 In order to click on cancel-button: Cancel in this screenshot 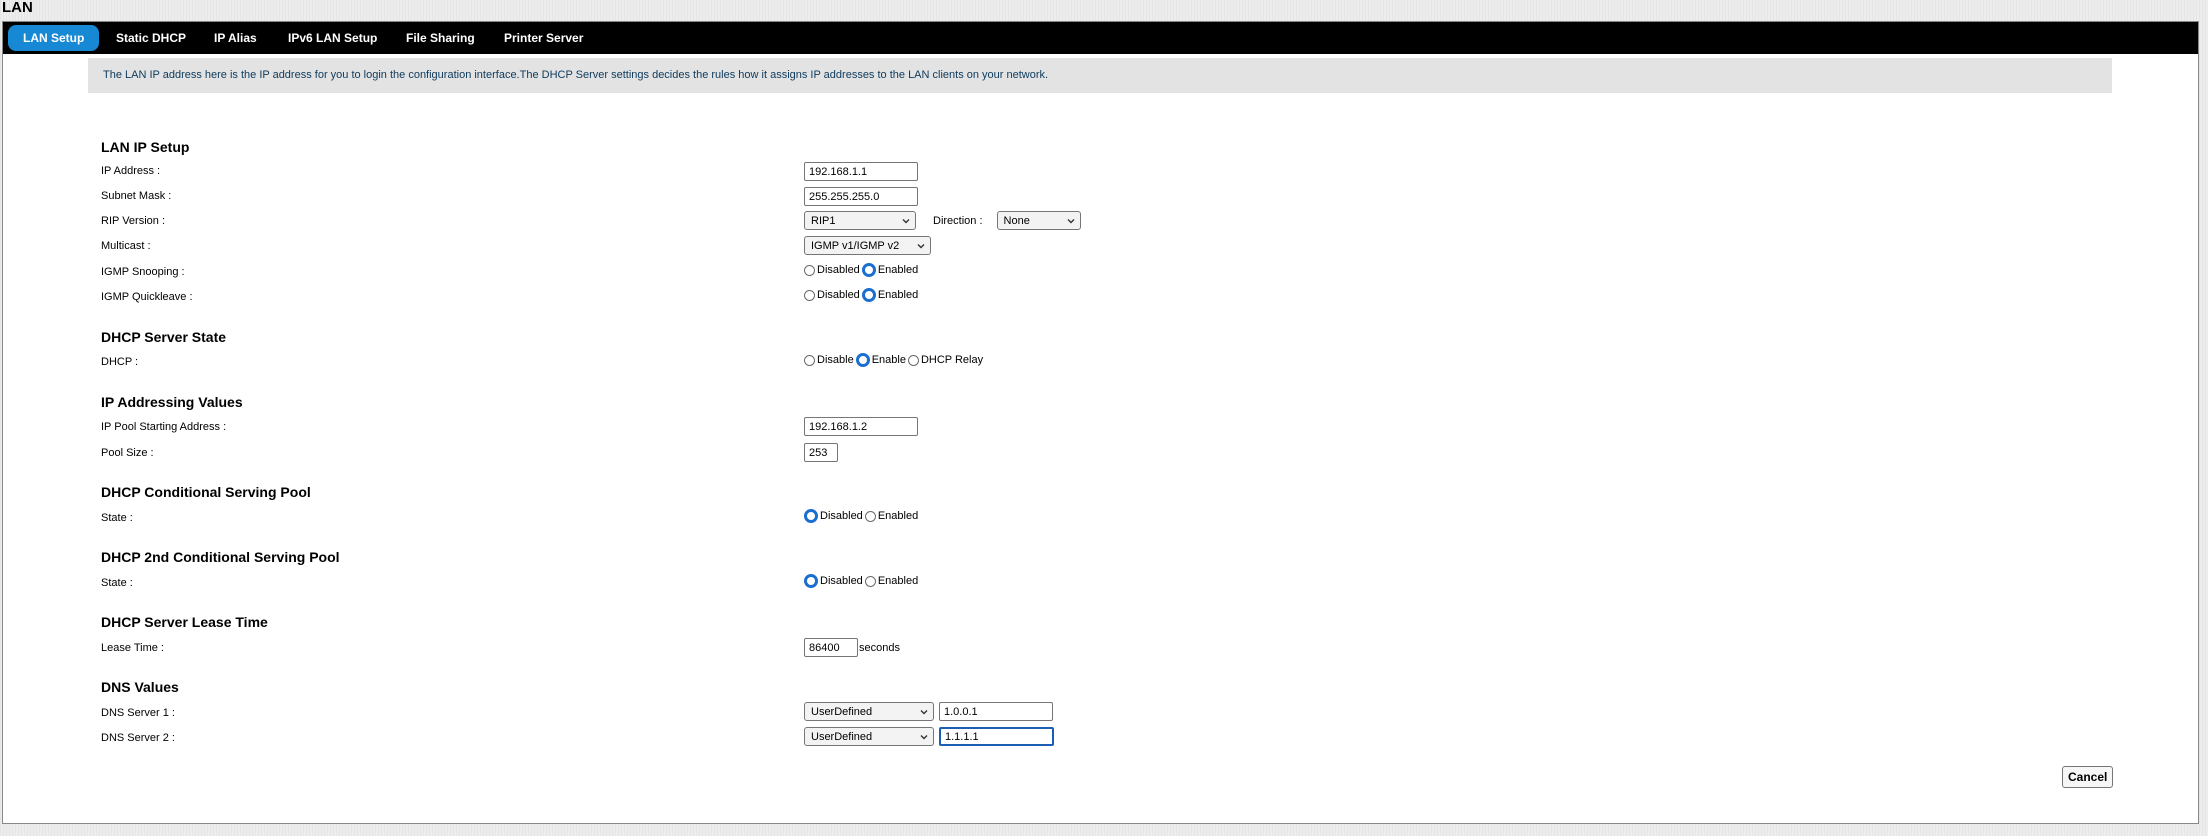, I will do `click(2088, 777)`.